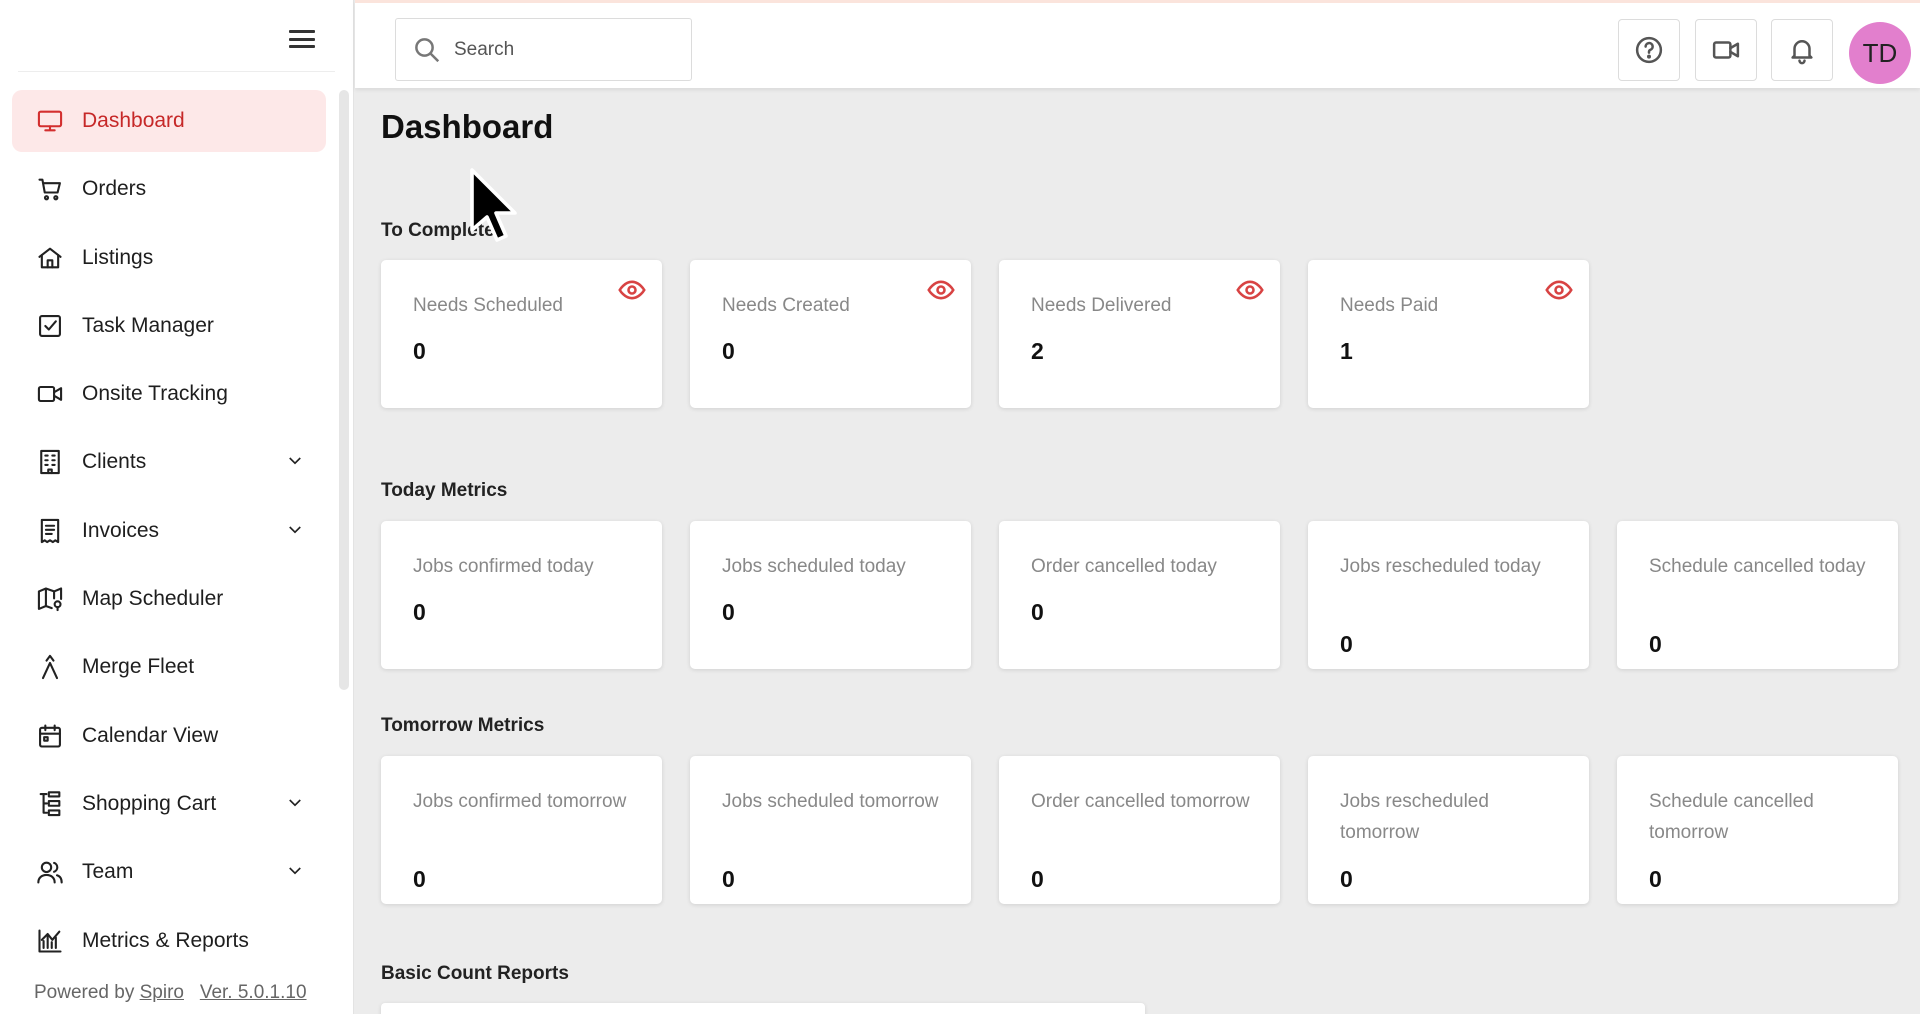 The image size is (1920, 1014). Describe the element at coordinates (344, 390) in the screenshot. I see `sidebar-scrollbar` at that location.